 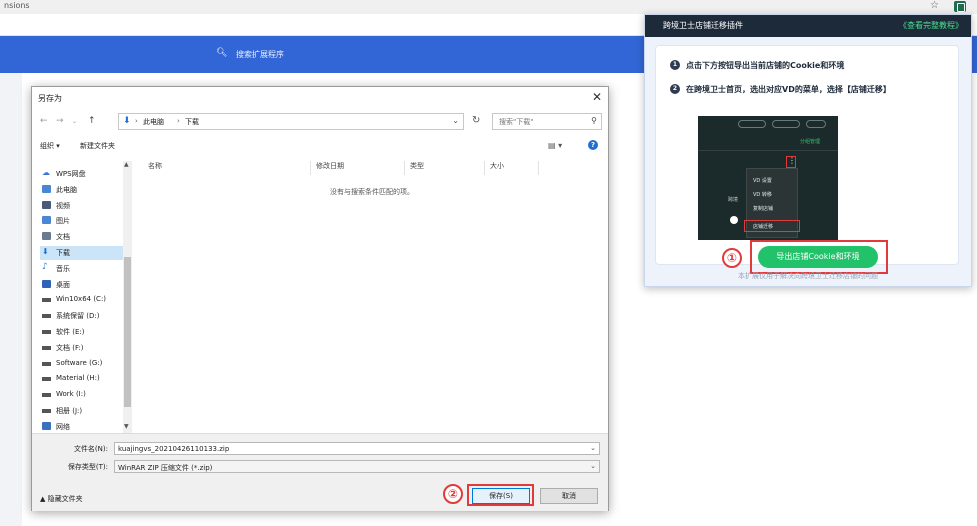 What do you see at coordinates (97, 146) in the screenshot?
I see `new-folder-button: 新建文件夹` at bounding box center [97, 146].